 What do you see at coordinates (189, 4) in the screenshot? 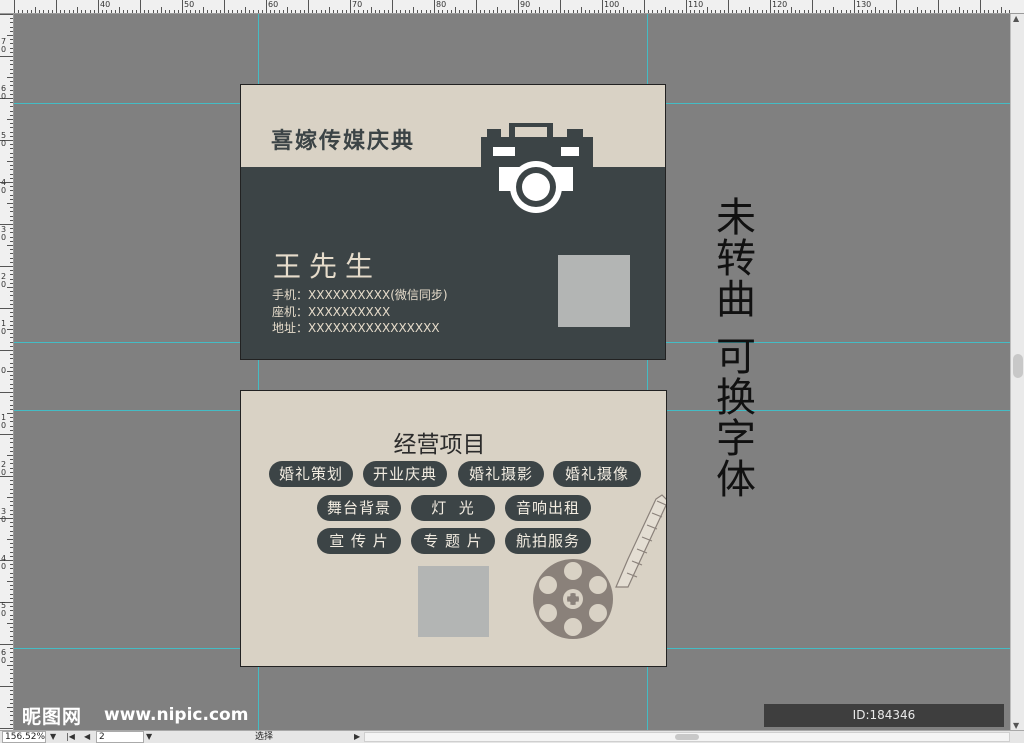
I see `ruler-label: 50` at bounding box center [189, 4].